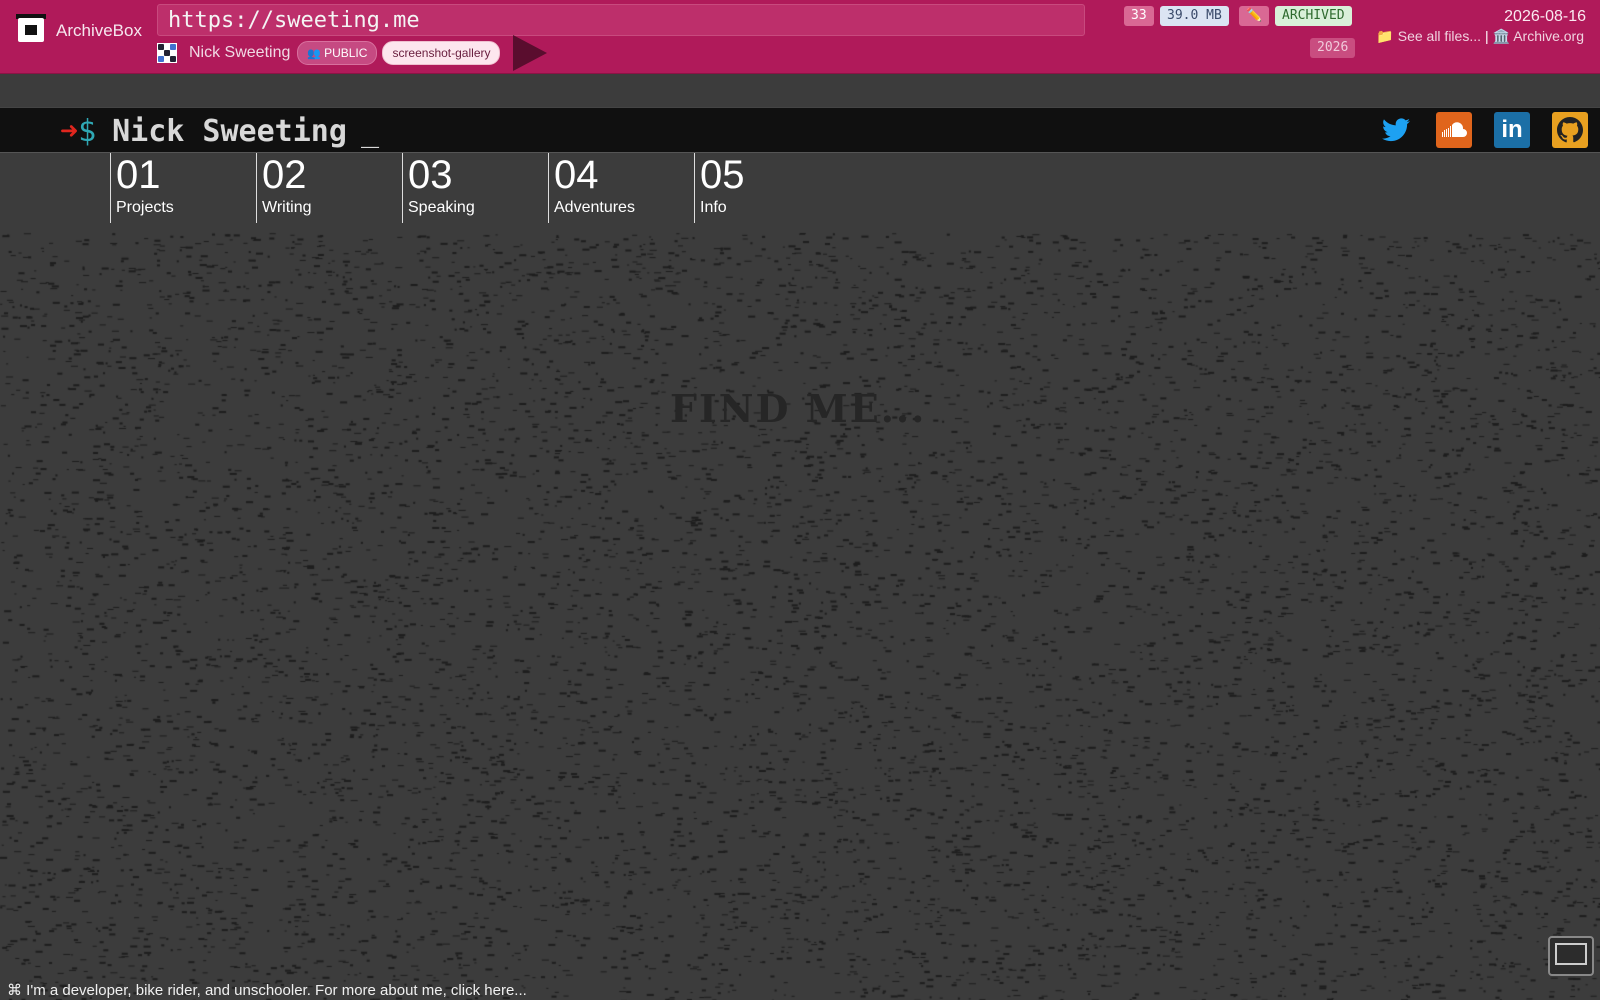  What do you see at coordinates (1571, 956) in the screenshot?
I see `chat-icon` at bounding box center [1571, 956].